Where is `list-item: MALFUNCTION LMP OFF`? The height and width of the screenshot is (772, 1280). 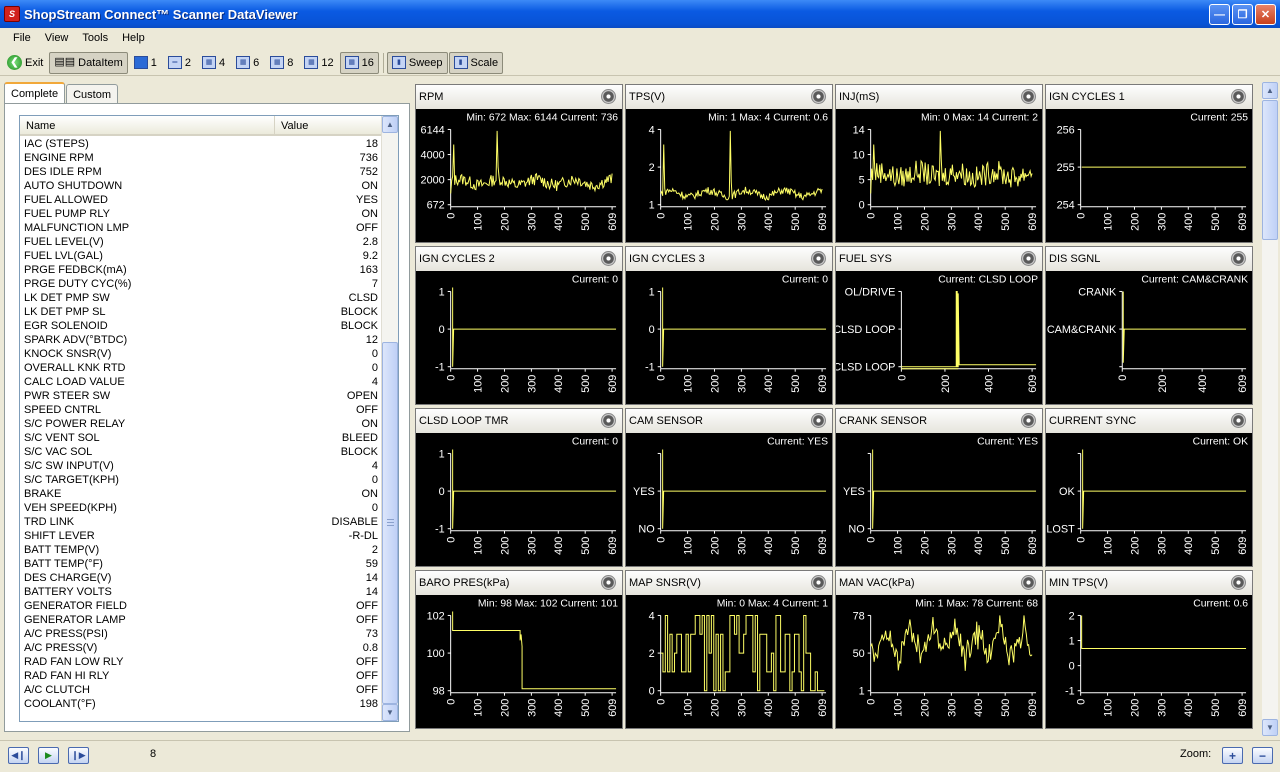 list-item: MALFUNCTION LMP OFF is located at coordinates (201, 228).